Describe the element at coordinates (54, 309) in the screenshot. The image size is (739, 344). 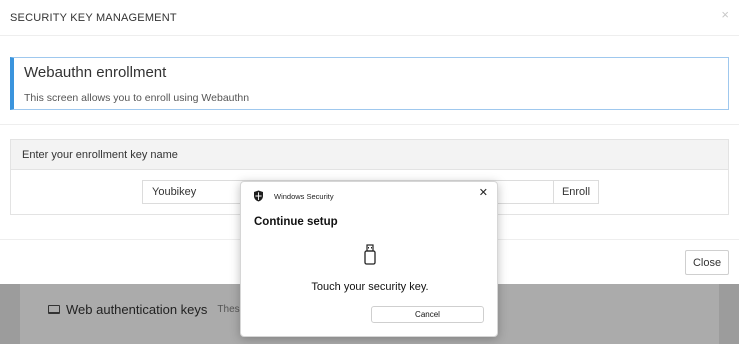
I see `laptop-icon` at that location.